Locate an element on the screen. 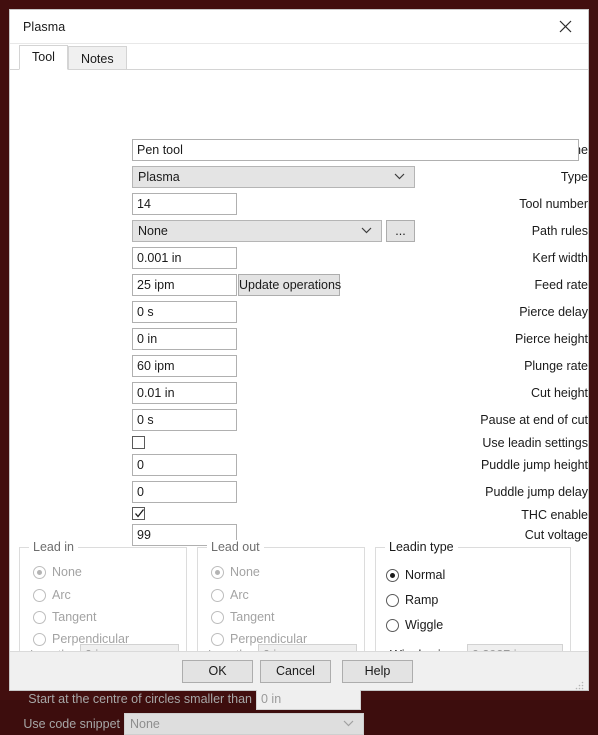 The width and height of the screenshot is (598, 735). update-operations-button: Update operations is located at coordinates (289, 285).